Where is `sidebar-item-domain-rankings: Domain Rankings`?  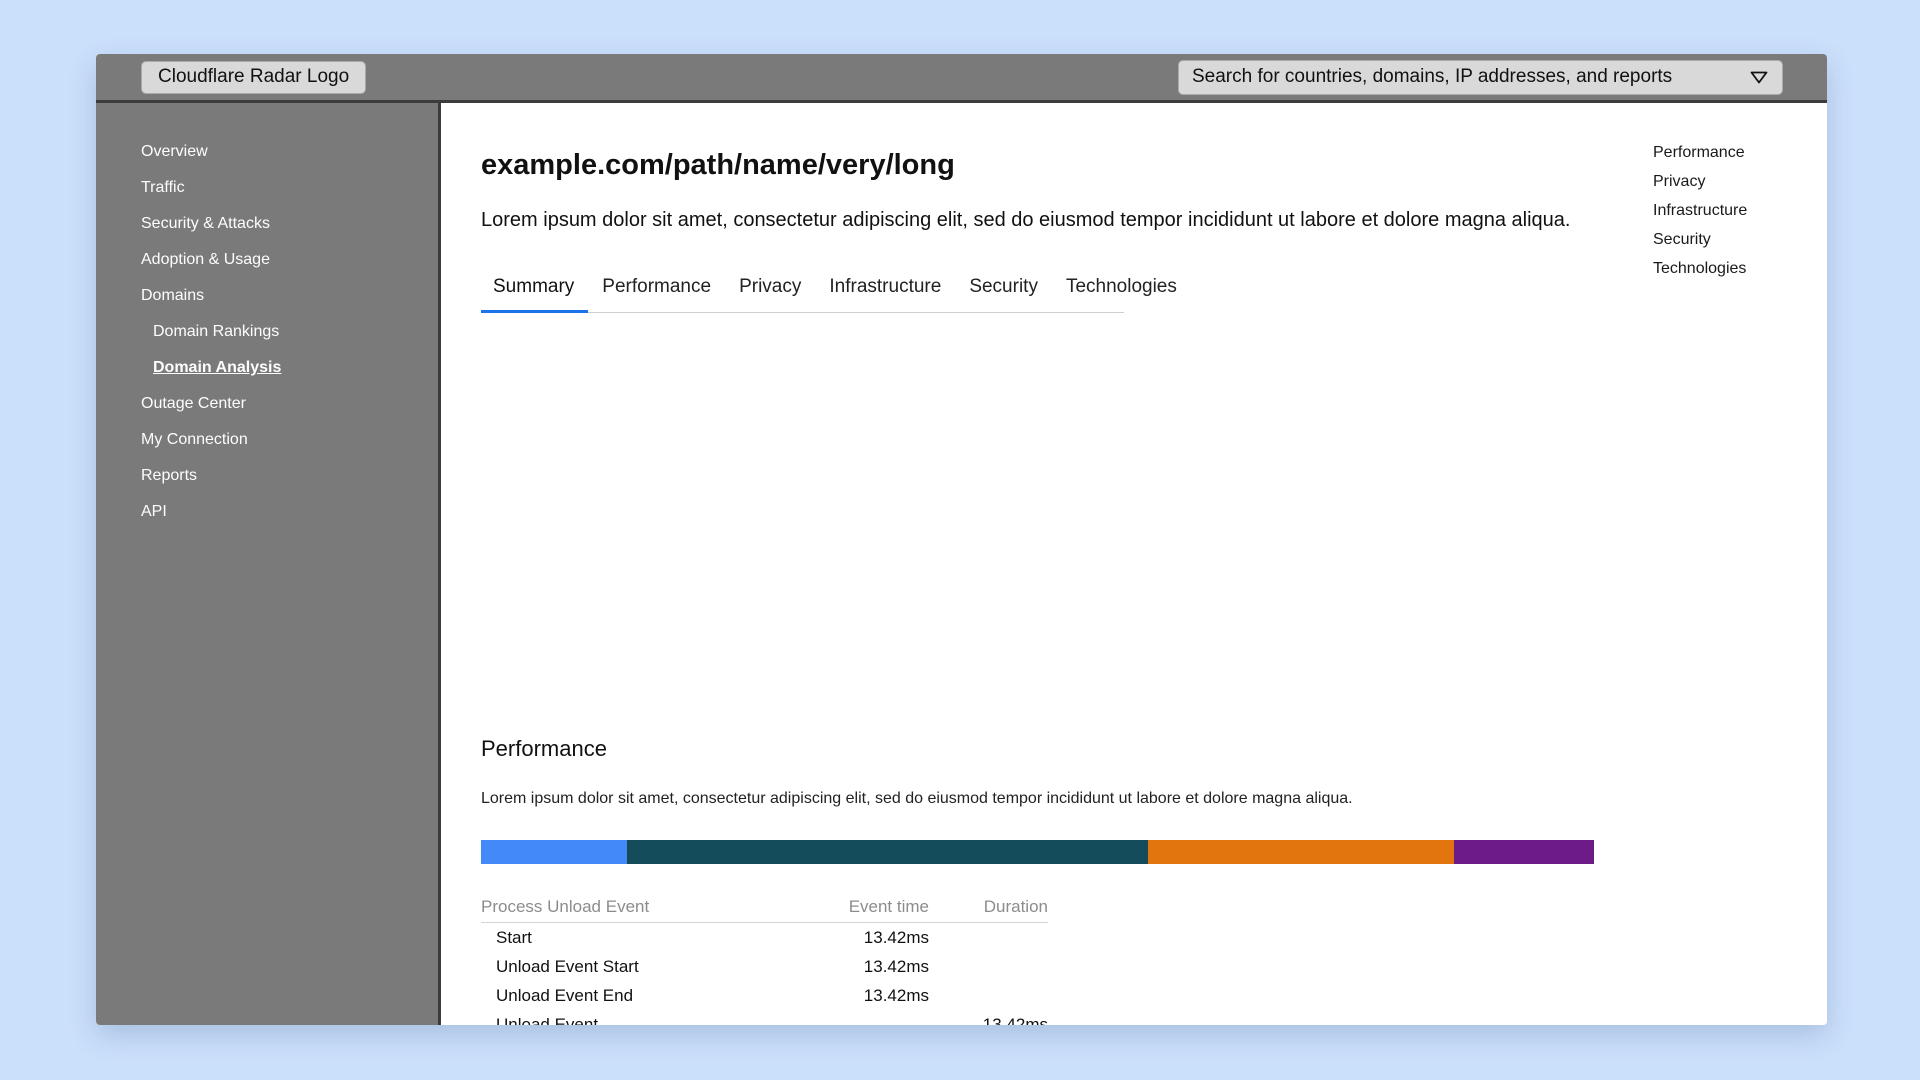 sidebar-item-domain-rankings: Domain Rankings is located at coordinates (267, 332).